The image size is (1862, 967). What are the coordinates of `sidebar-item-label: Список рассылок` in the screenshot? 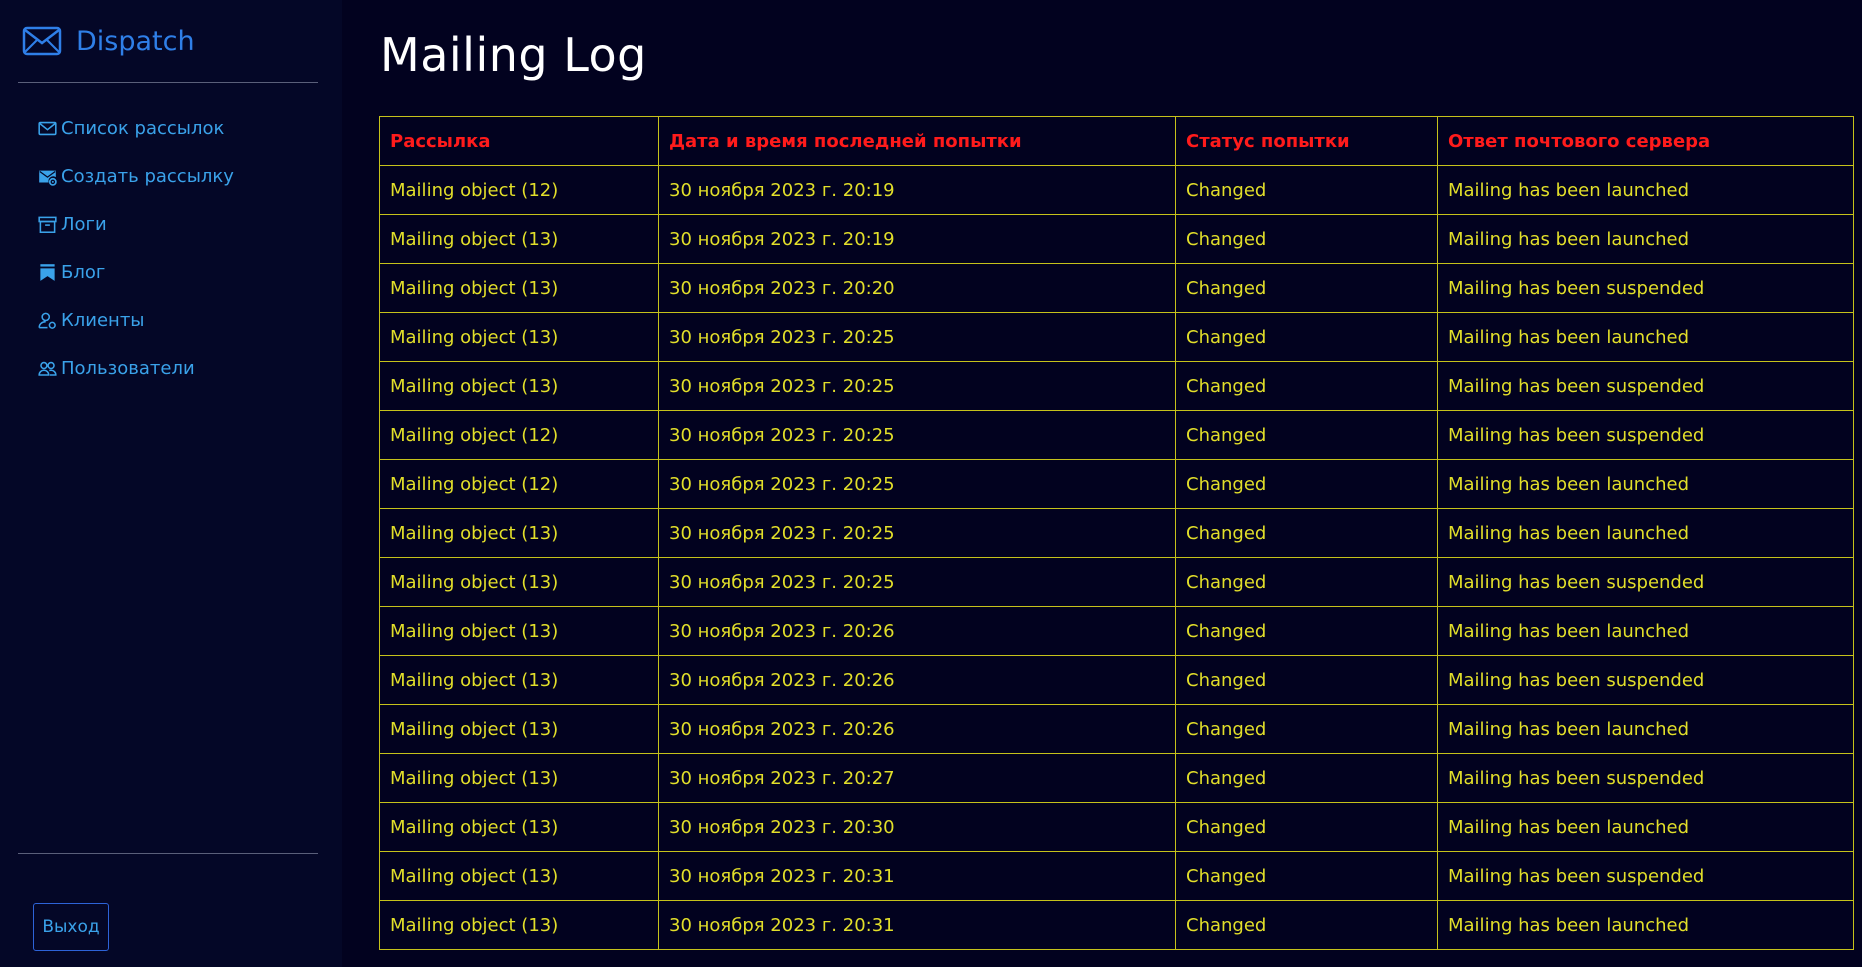 It's located at (143, 128).